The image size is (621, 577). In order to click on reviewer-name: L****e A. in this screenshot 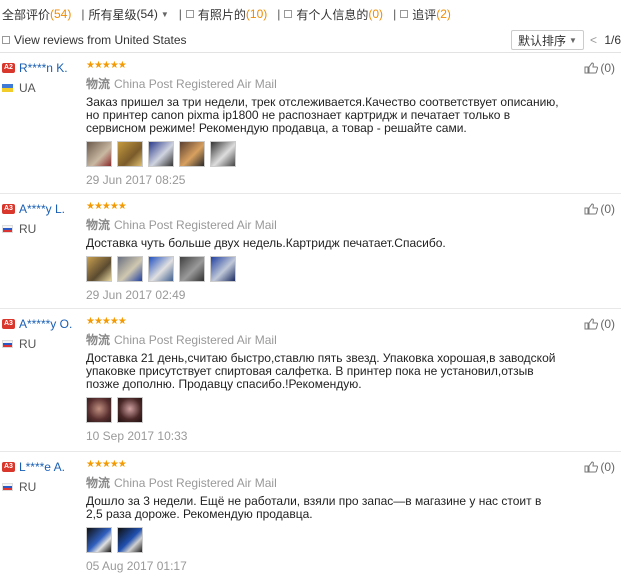, I will do `click(42, 467)`.